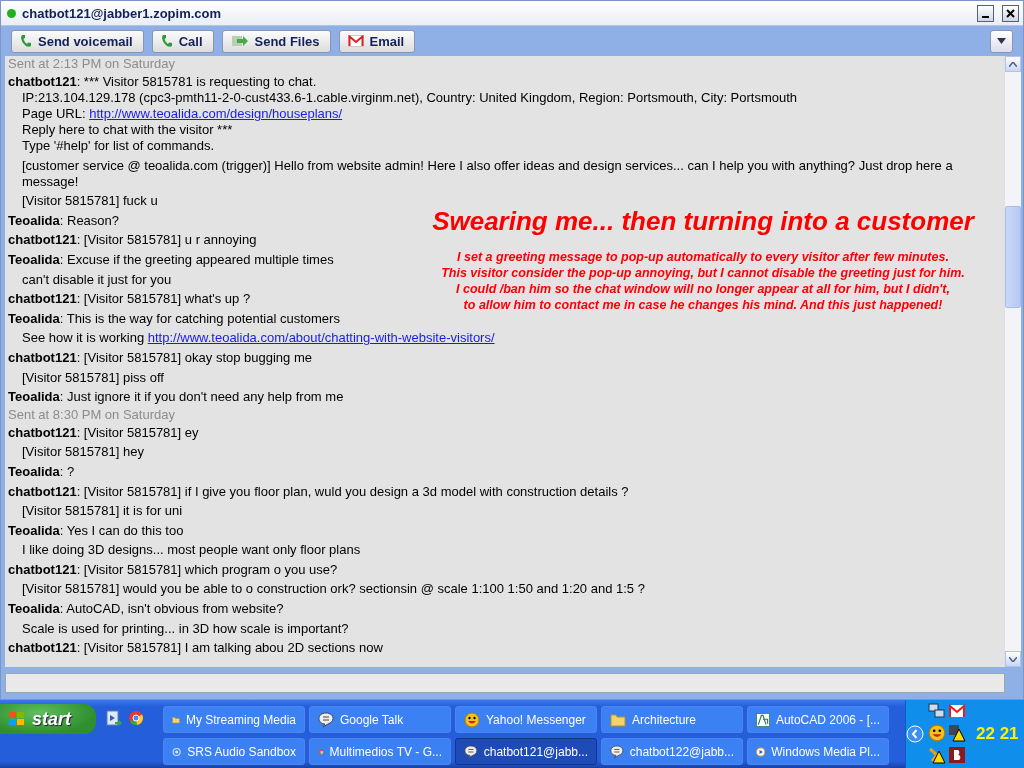 This screenshot has width=1024, height=768. What do you see at coordinates (11, 13) in the screenshot?
I see `status-dot-icon` at bounding box center [11, 13].